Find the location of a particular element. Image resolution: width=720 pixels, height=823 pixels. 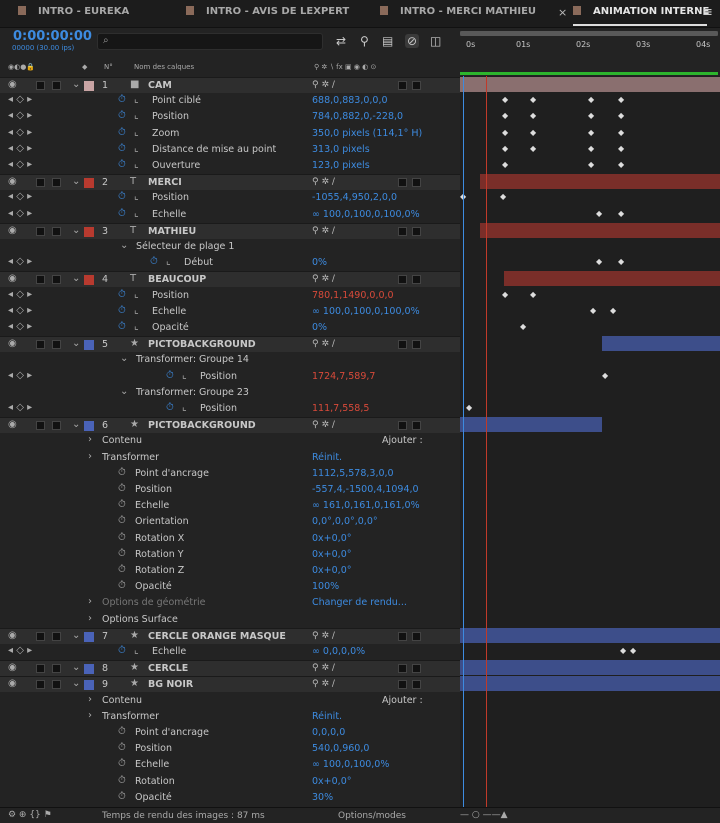

switches-column-header: ⚲ ✲ ∖ fx ▣ ◉ ◐ ⊙ is located at coordinates (345, 67).